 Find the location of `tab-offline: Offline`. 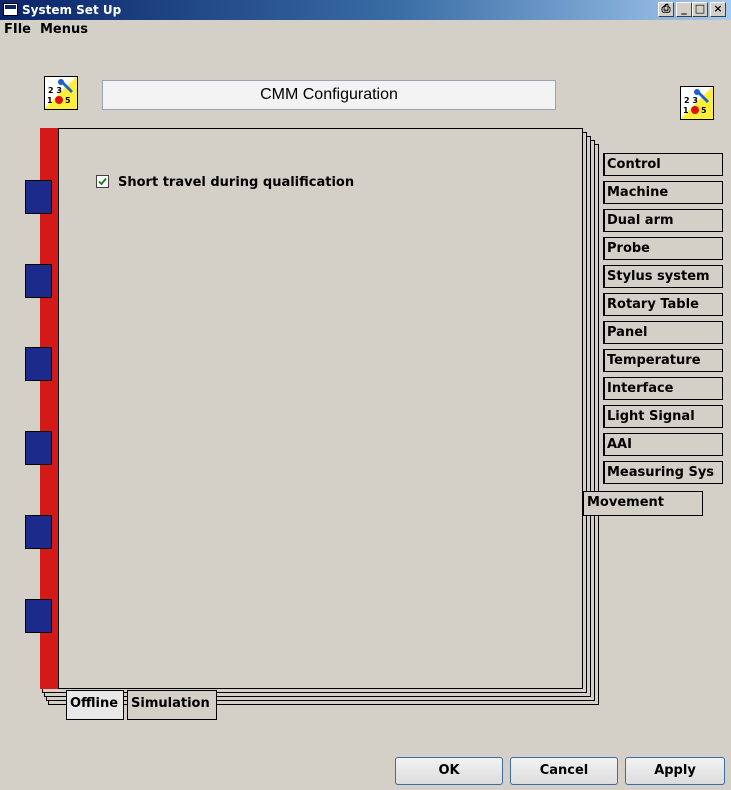

tab-offline: Offline is located at coordinates (95, 705).